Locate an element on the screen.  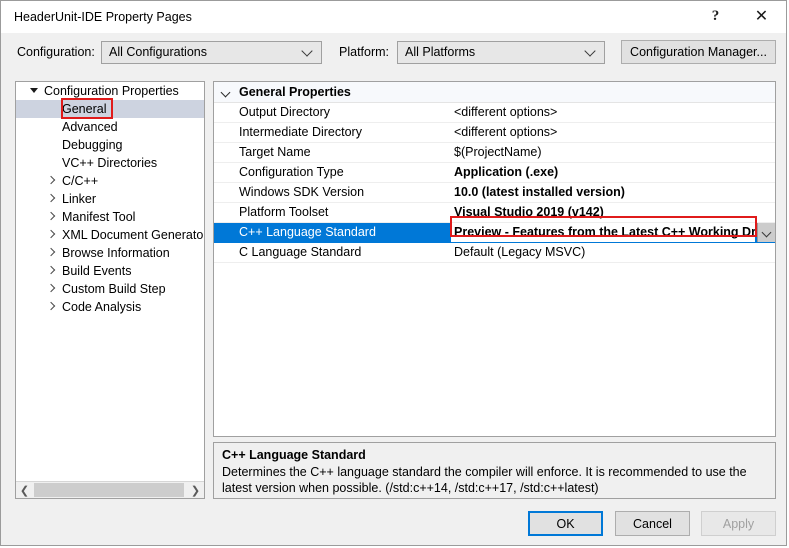
property-name: C Language Standard is located at coordinates (300, 252).